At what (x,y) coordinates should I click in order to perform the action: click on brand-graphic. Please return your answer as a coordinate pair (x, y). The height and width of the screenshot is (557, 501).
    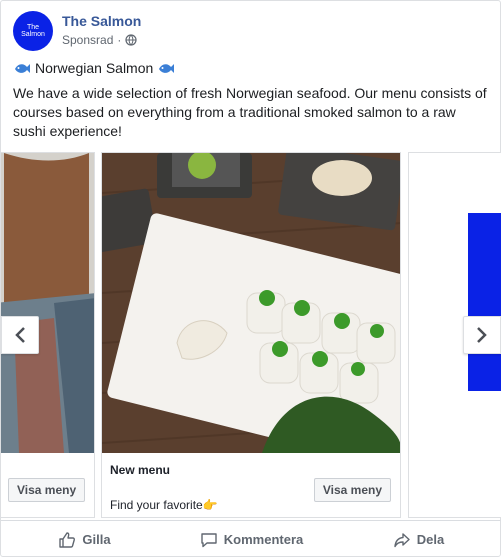
    Looking at the image, I should click on (484, 302).